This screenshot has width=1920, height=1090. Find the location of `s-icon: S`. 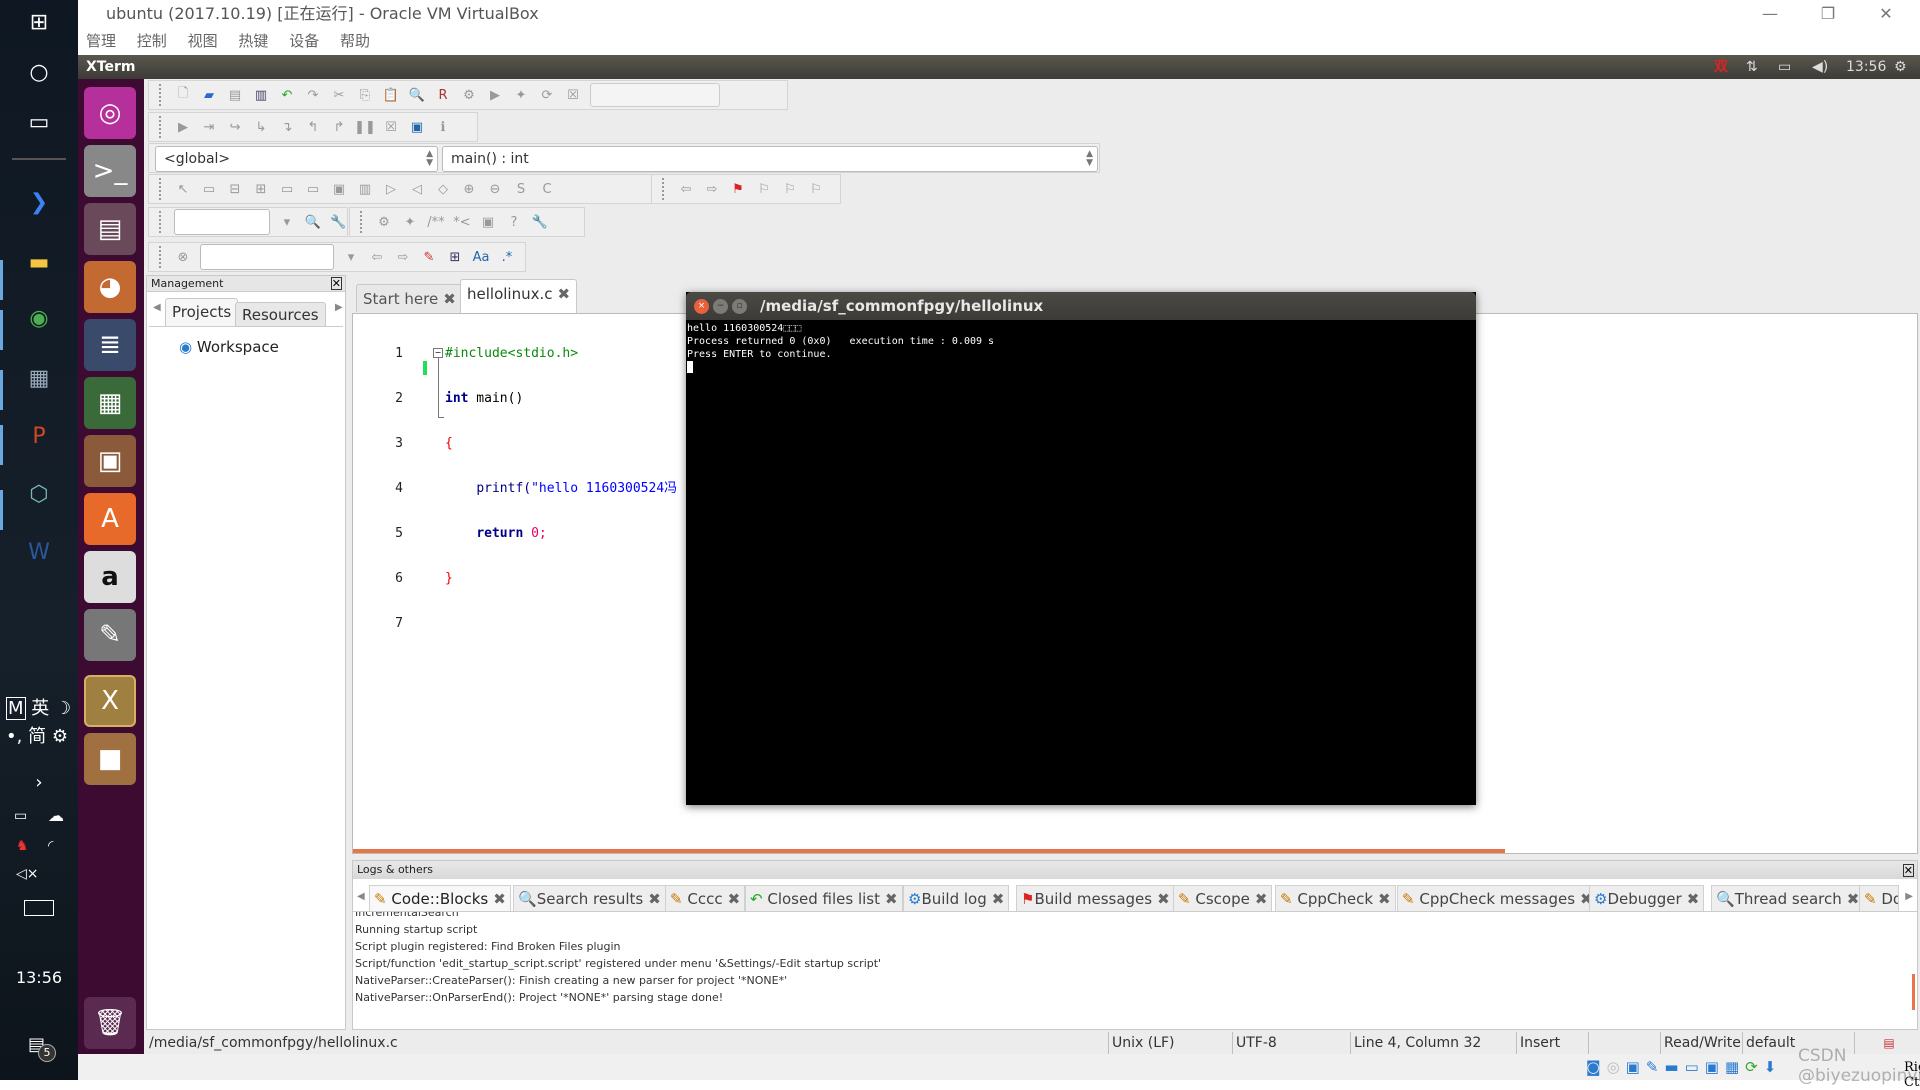

s-icon: S is located at coordinates (521, 189).